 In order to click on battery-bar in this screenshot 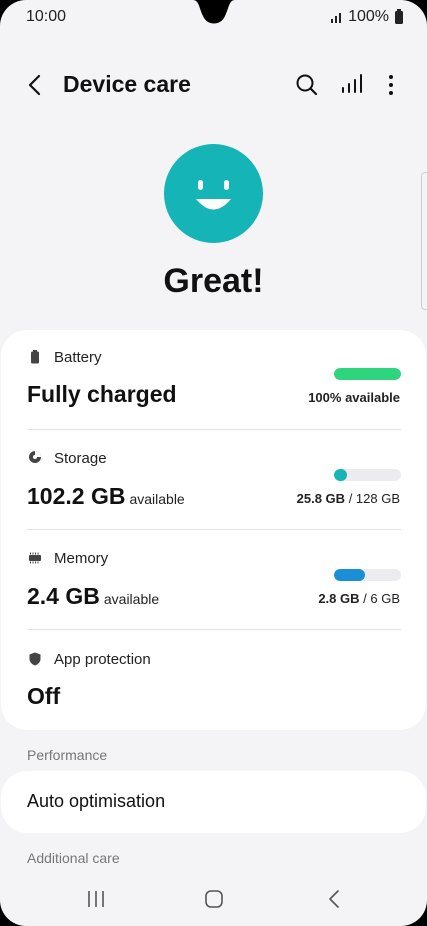, I will do `click(367, 374)`.